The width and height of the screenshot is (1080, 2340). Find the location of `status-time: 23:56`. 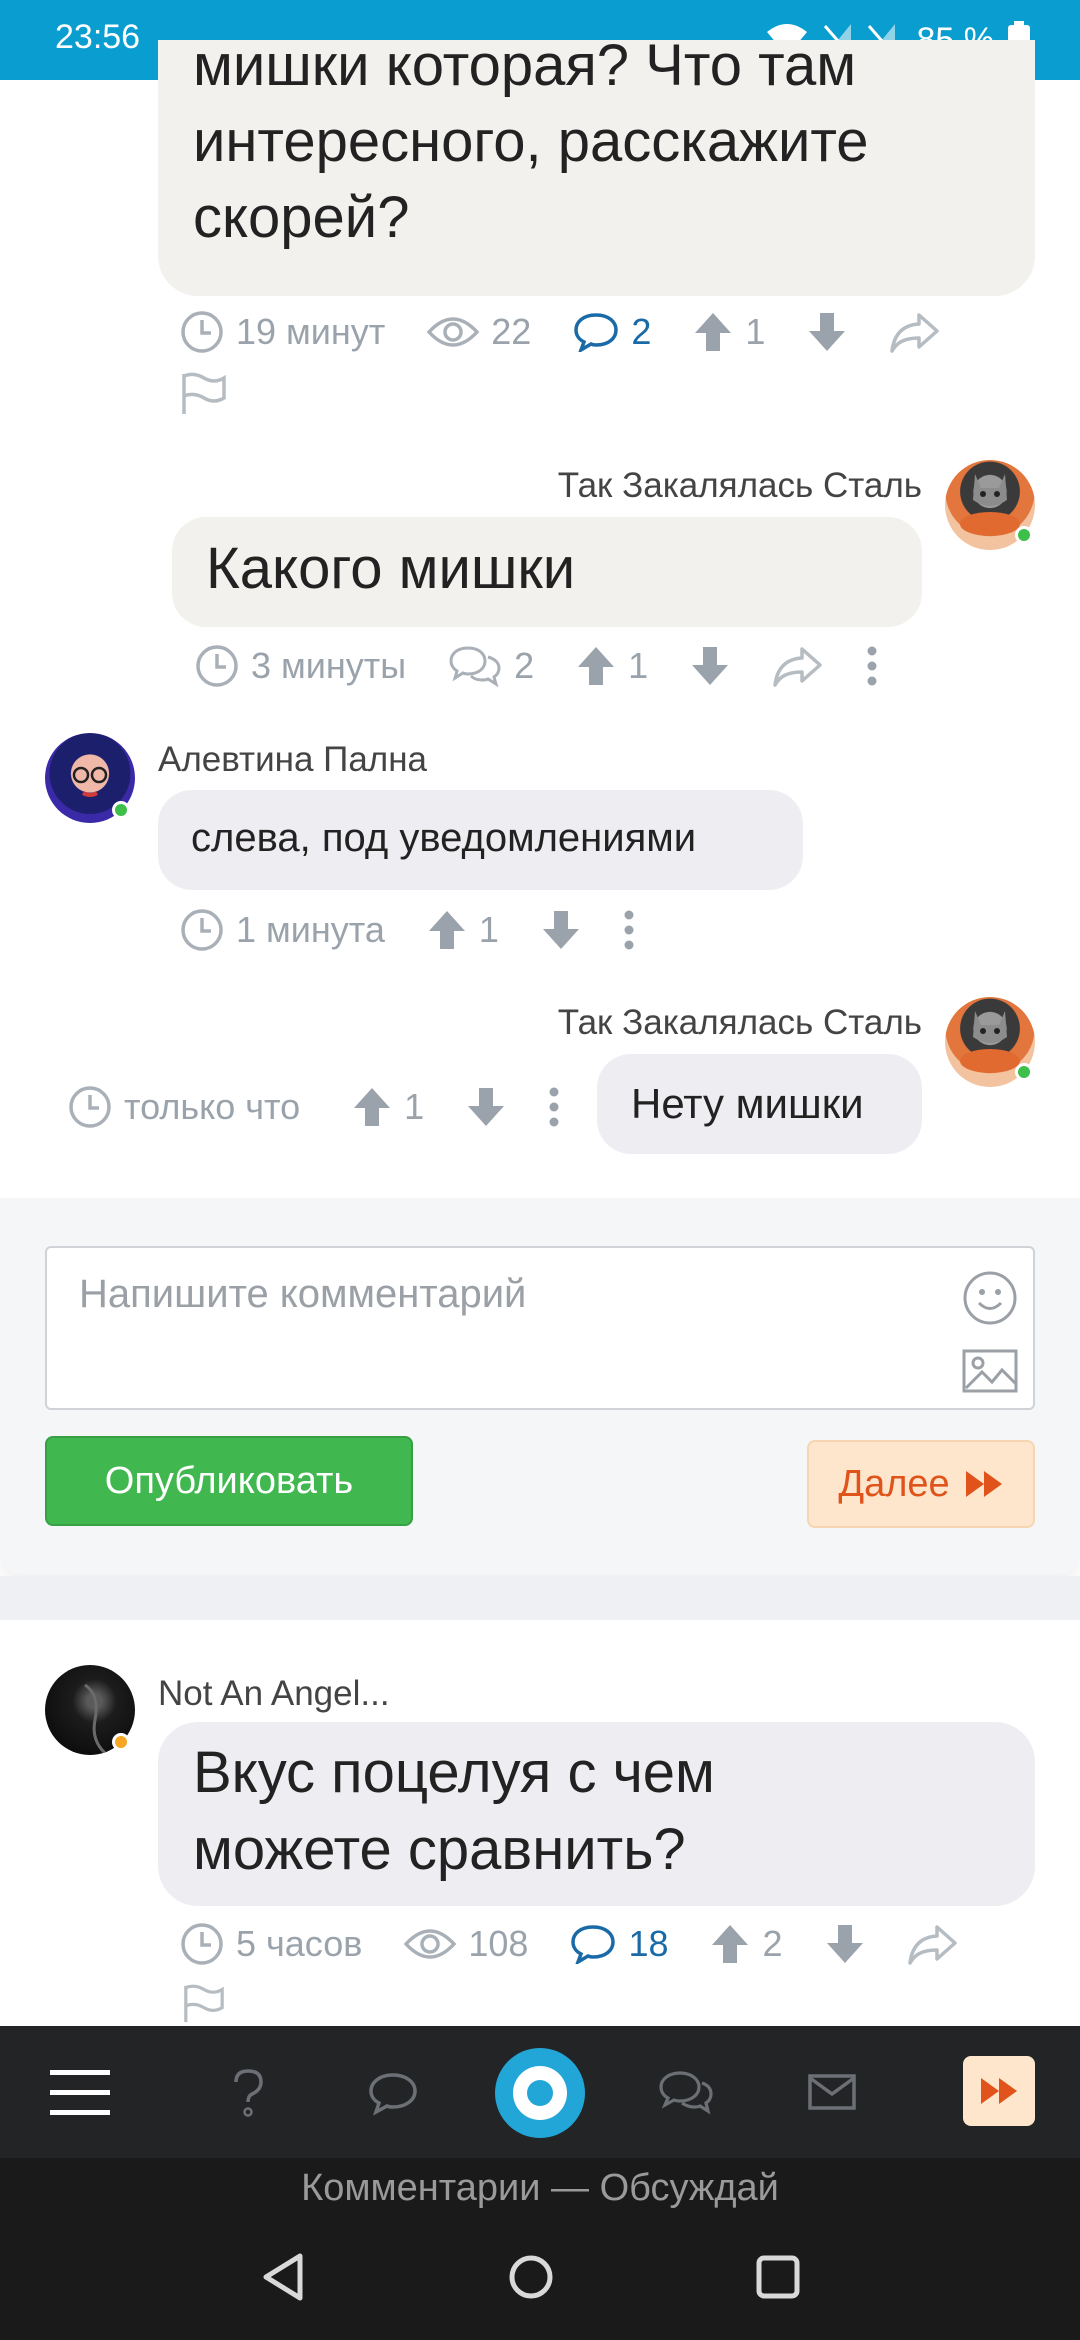

status-time: 23:56 is located at coordinates (98, 37).